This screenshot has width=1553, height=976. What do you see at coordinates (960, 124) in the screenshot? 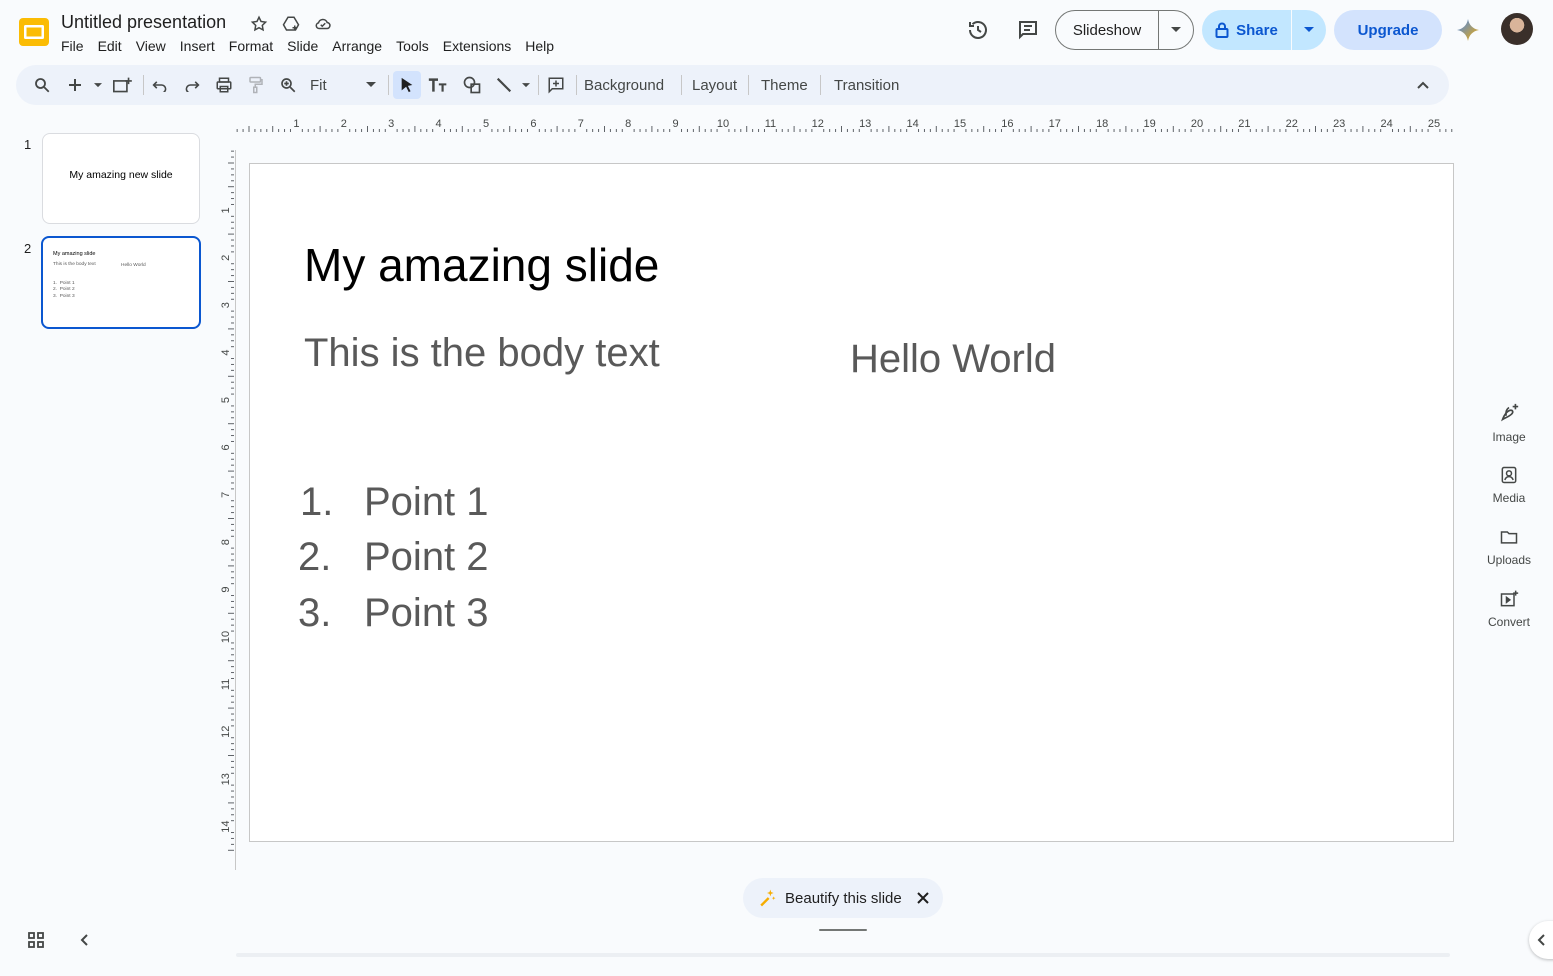
I see `ruler-h-label: 15` at bounding box center [960, 124].